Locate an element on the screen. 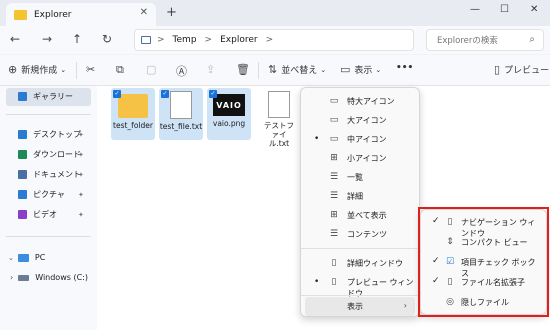 The width and height of the screenshot is (550, 330). back-button: ← is located at coordinates (15, 39).